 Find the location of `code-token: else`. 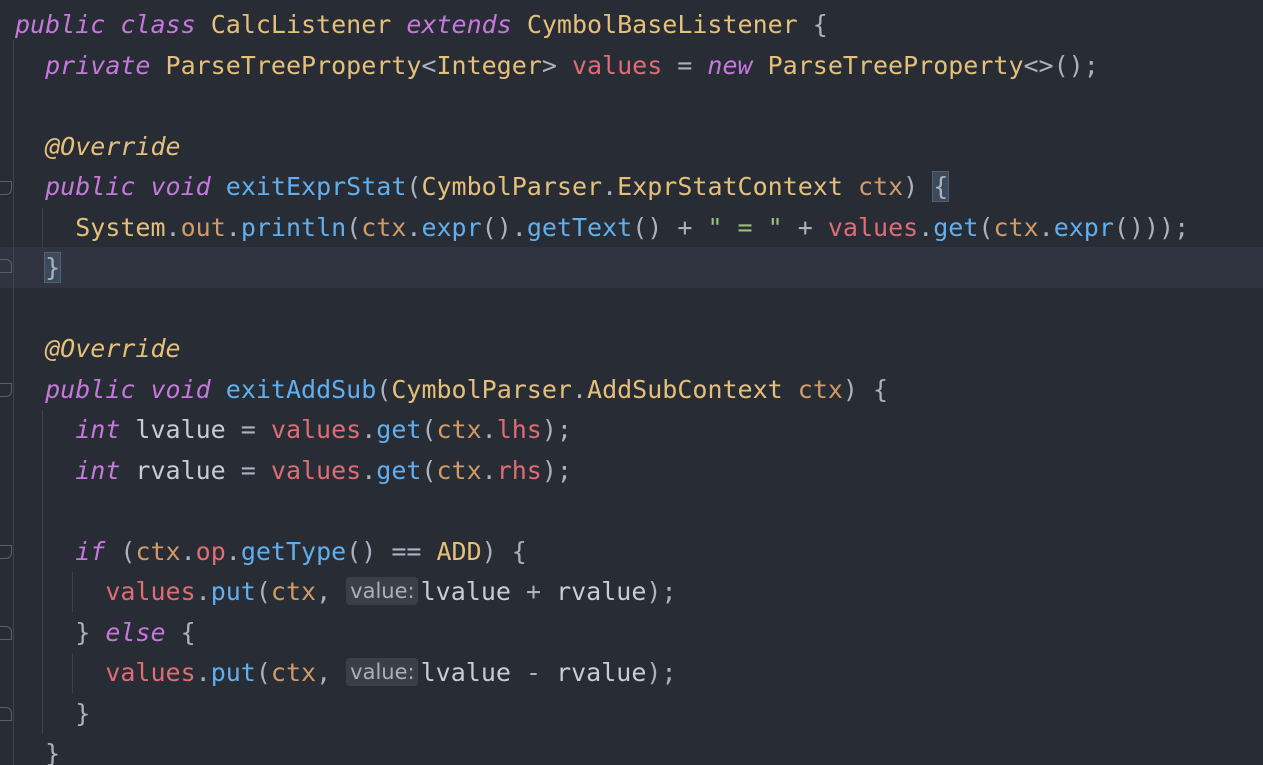

code-token: else is located at coordinates (135, 632).